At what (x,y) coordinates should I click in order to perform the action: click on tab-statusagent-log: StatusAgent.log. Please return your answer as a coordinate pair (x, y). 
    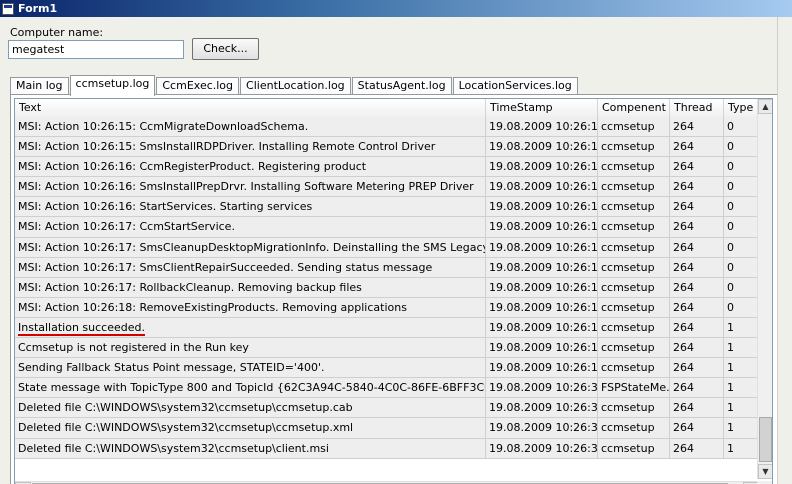
    Looking at the image, I should click on (401, 86).